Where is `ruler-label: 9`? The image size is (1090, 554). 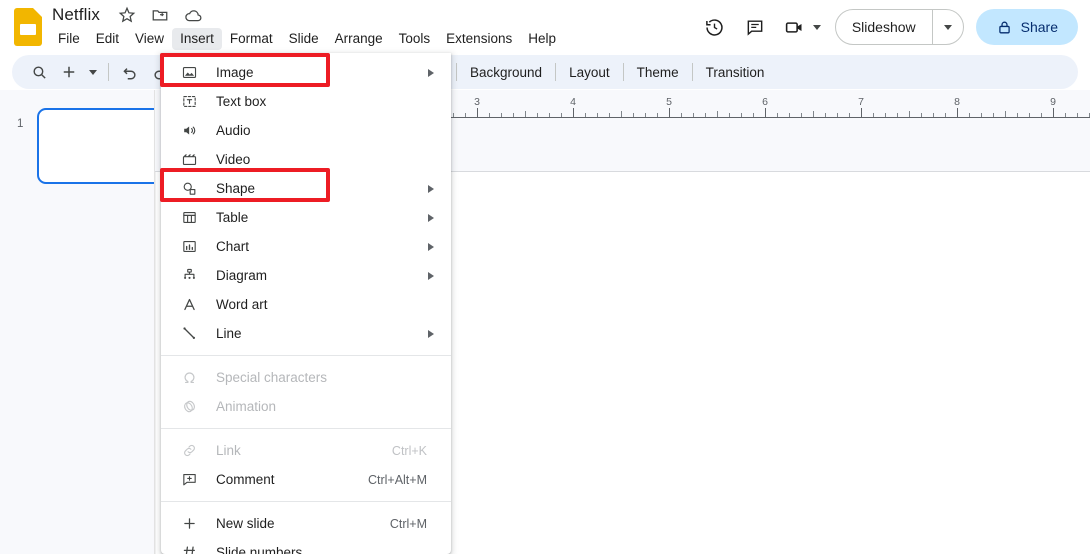 ruler-label: 9 is located at coordinates (1053, 102).